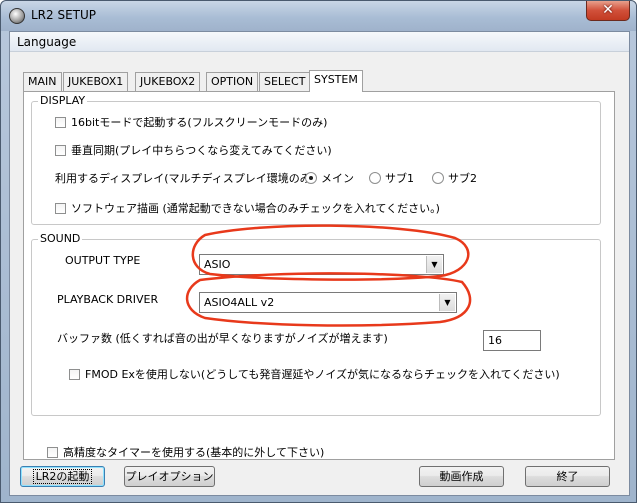 The width and height of the screenshot is (637, 503). Describe the element at coordinates (232, 81) in the screenshot. I see `tab-option: OPTION` at that location.